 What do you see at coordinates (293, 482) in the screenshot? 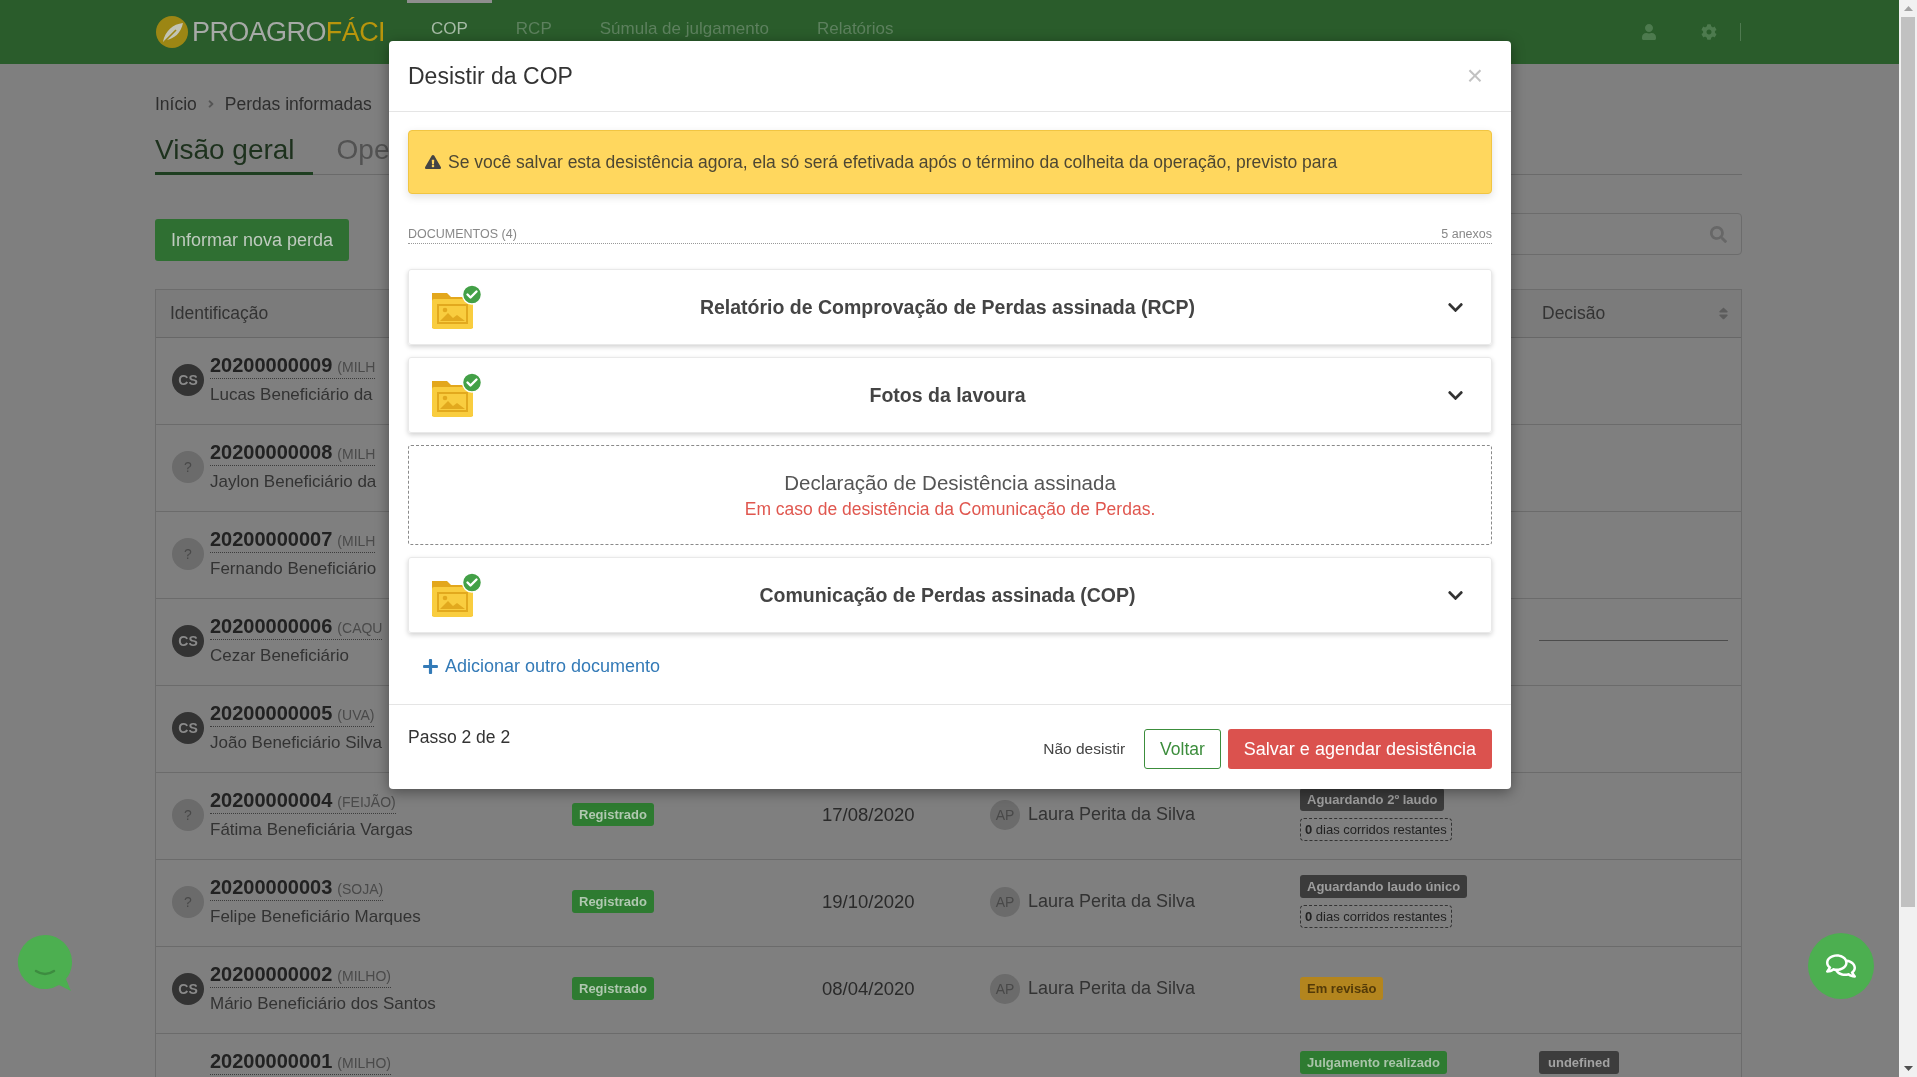
I see `beneficiary-name: Jaylon Beneficiário da` at bounding box center [293, 482].